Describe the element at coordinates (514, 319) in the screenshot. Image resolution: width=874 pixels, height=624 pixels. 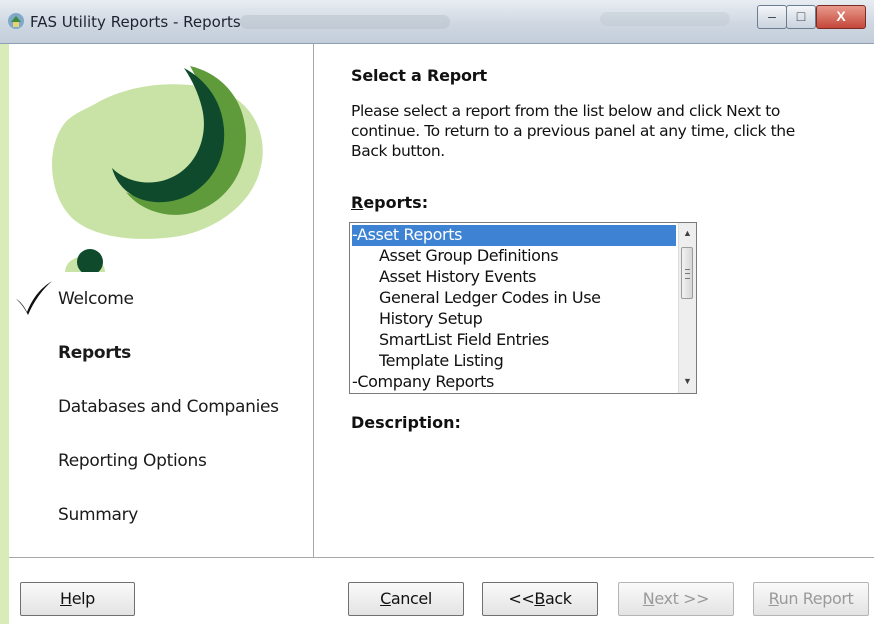
I see `report-item: History Setup` at that location.